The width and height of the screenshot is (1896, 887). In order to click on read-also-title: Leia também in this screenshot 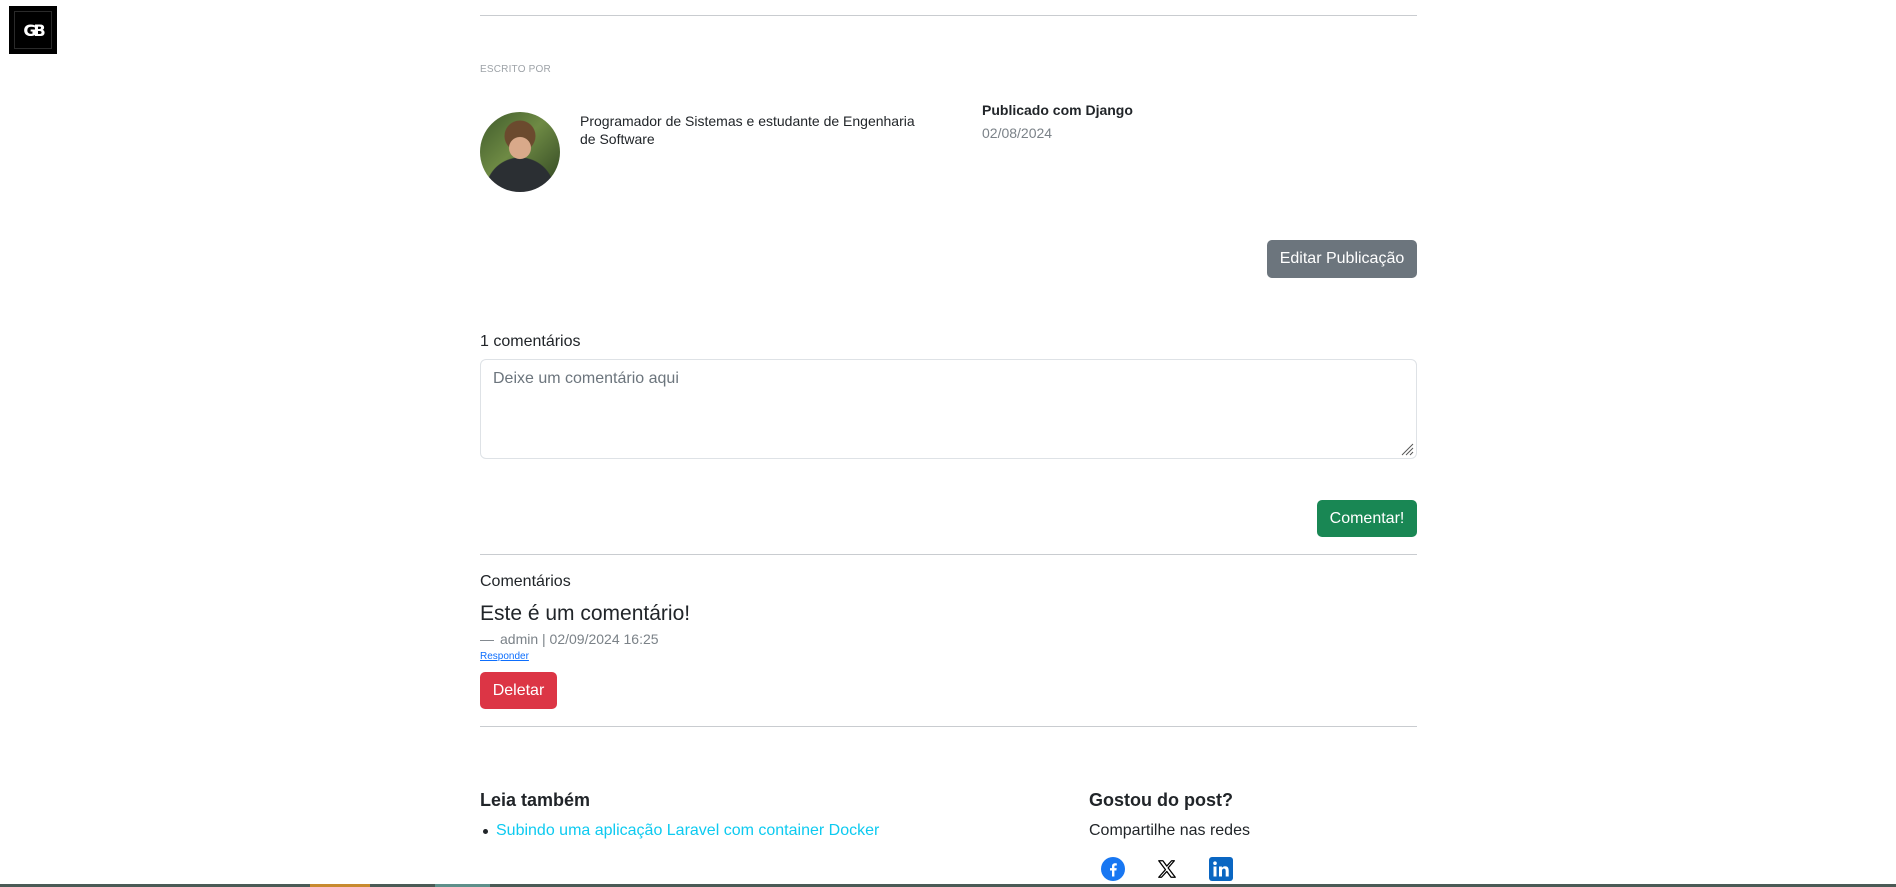, I will do `click(535, 800)`.